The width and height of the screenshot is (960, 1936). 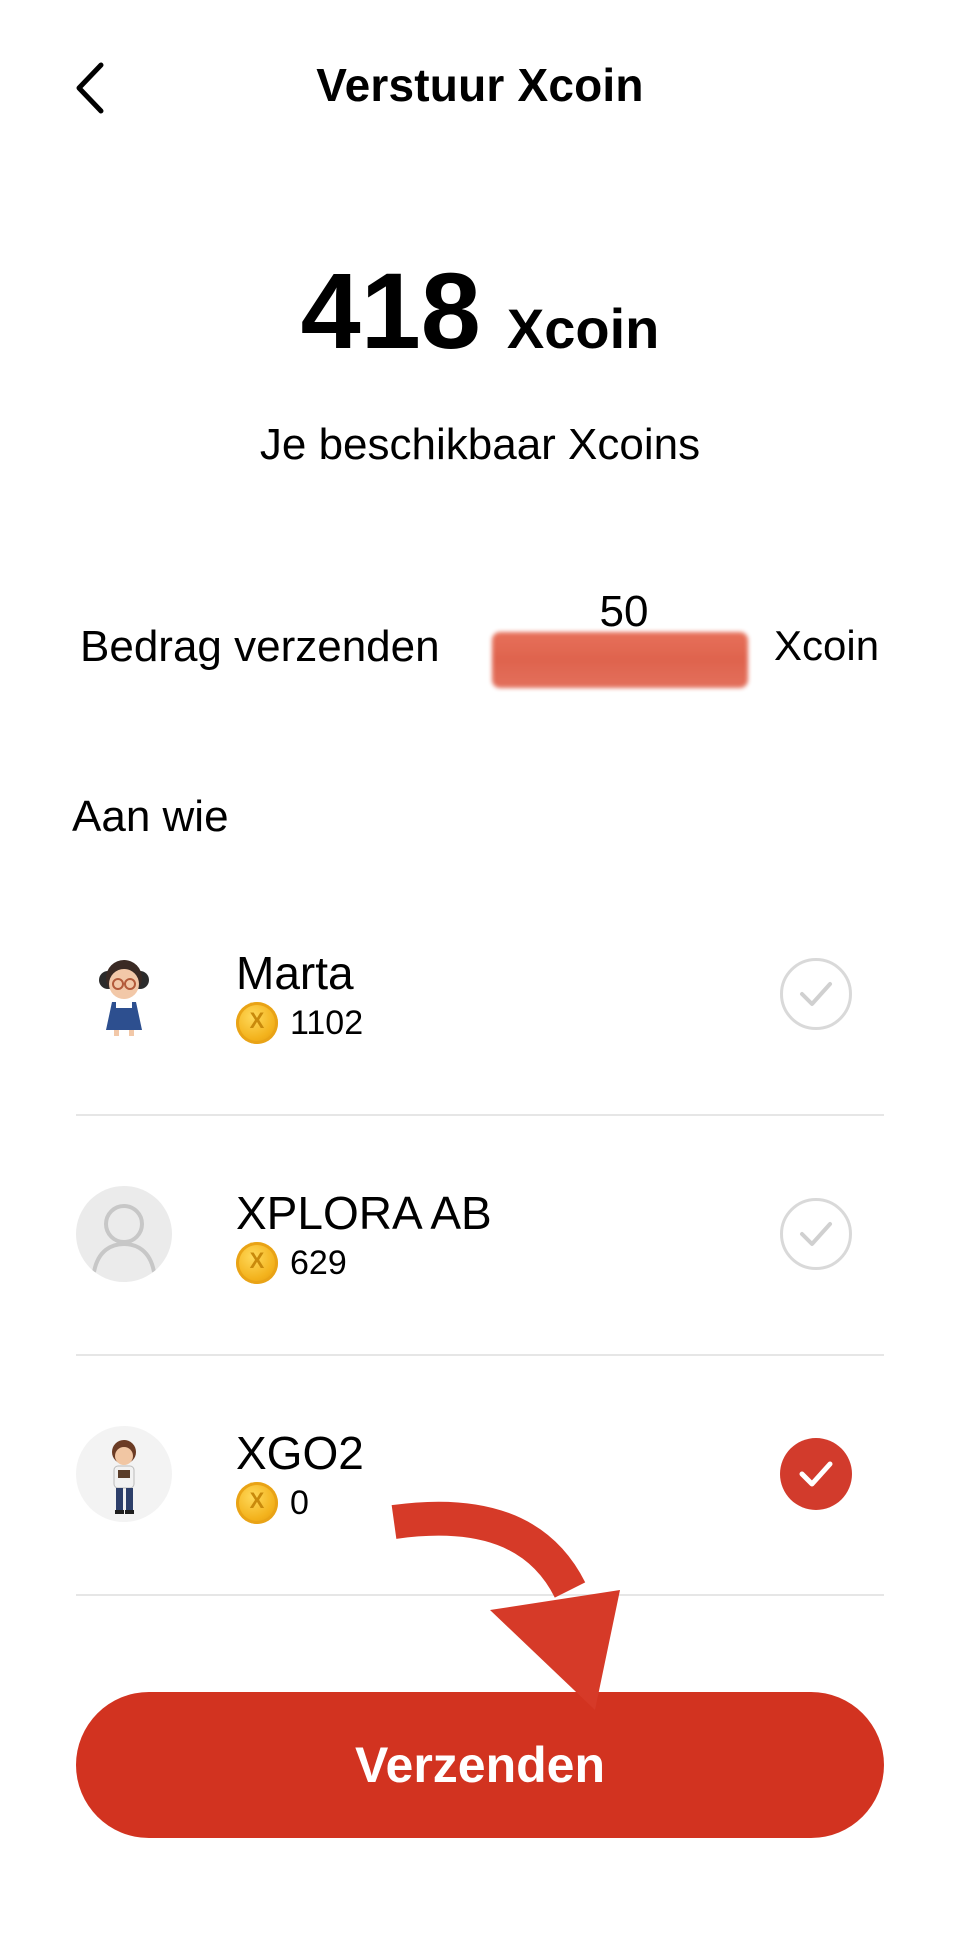 What do you see at coordinates (480, 1546) in the screenshot?
I see `recipient-row-xgo2: XGO2 X 0` at bounding box center [480, 1546].